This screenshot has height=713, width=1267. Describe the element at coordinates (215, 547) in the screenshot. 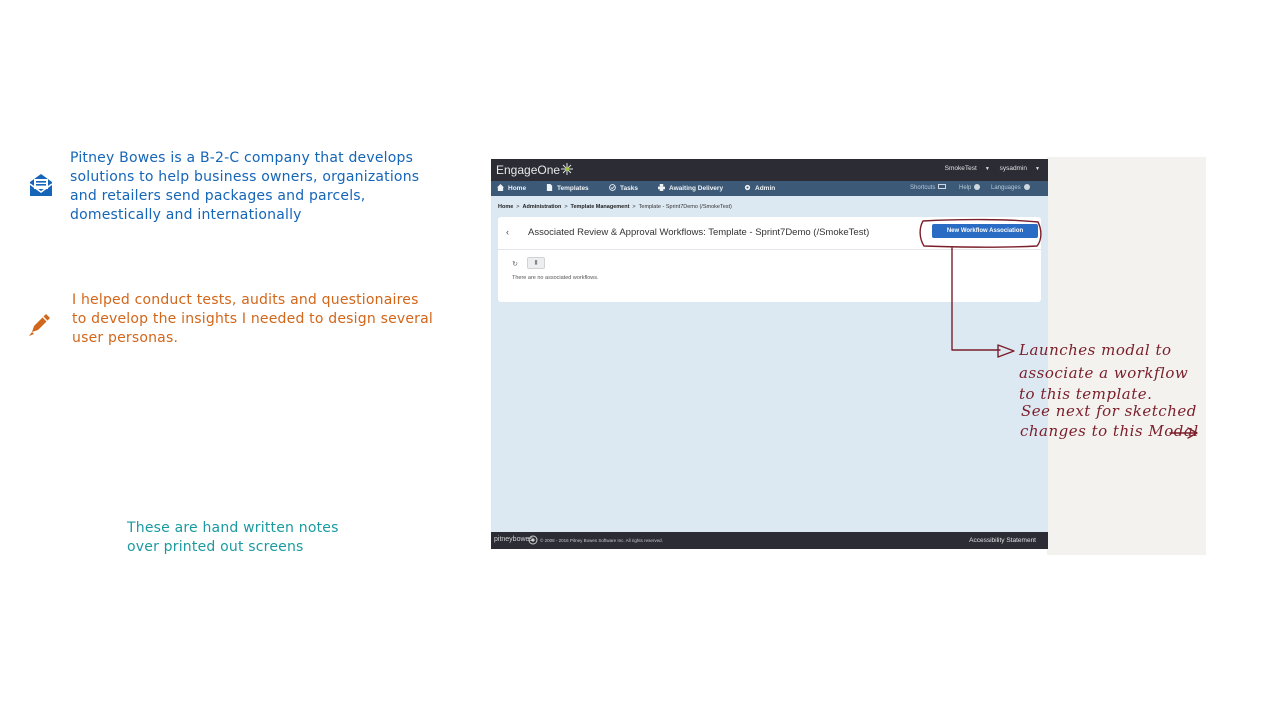

I see `caption-line: over printed out screens` at that location.